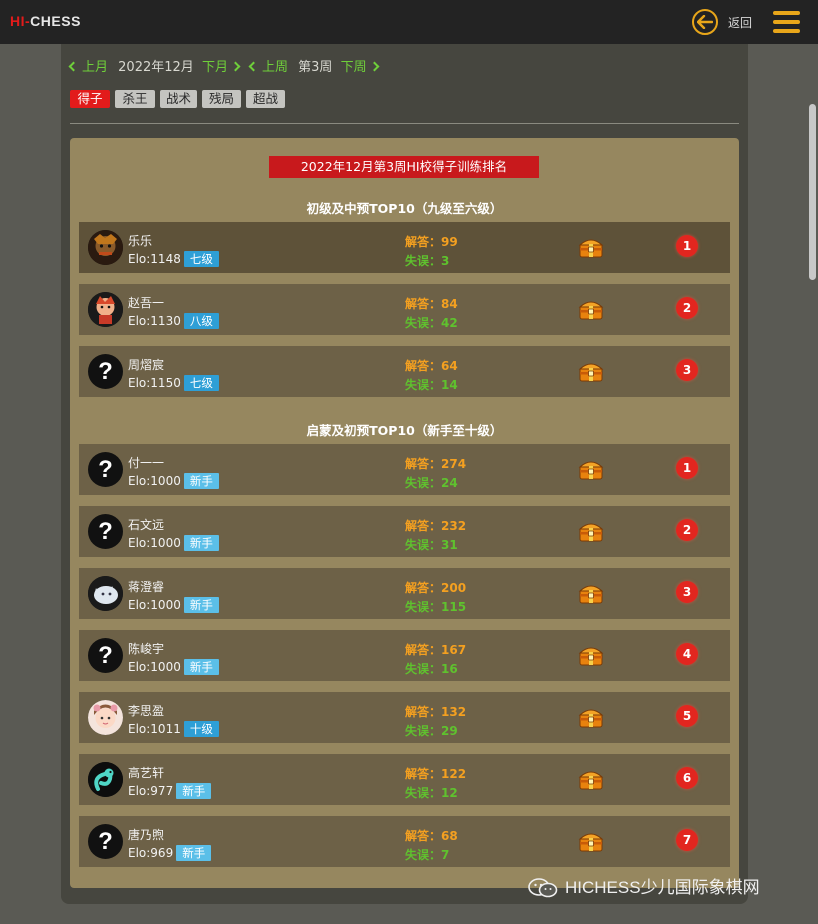 This screenshot has height=924, width=818. I want to click on ranking-row: ? 周熠宸 Elo:1150 七级 解答：64 失误：14 3, so click(404, 371).